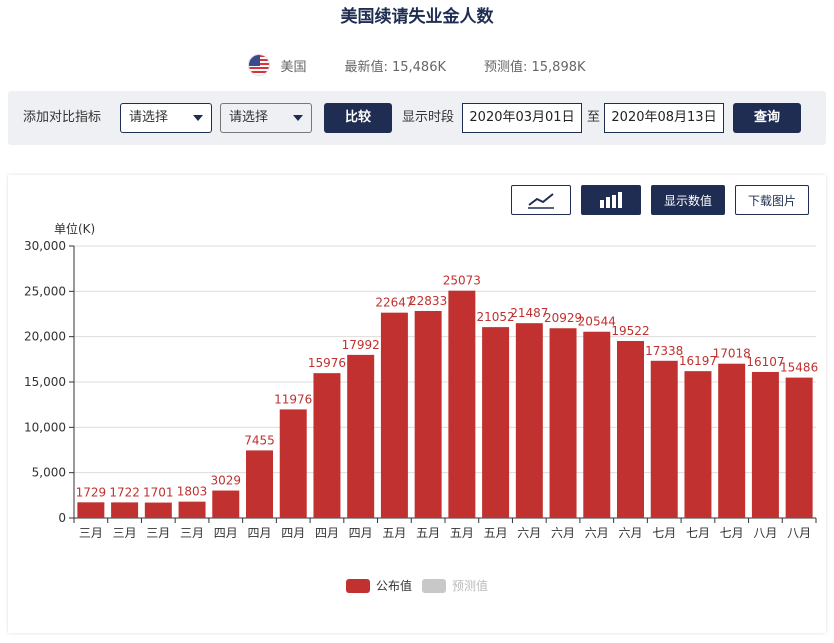 This screenshot has width=834, height=643. I want to click on bar-value-label: 15486, so click(799, 368).